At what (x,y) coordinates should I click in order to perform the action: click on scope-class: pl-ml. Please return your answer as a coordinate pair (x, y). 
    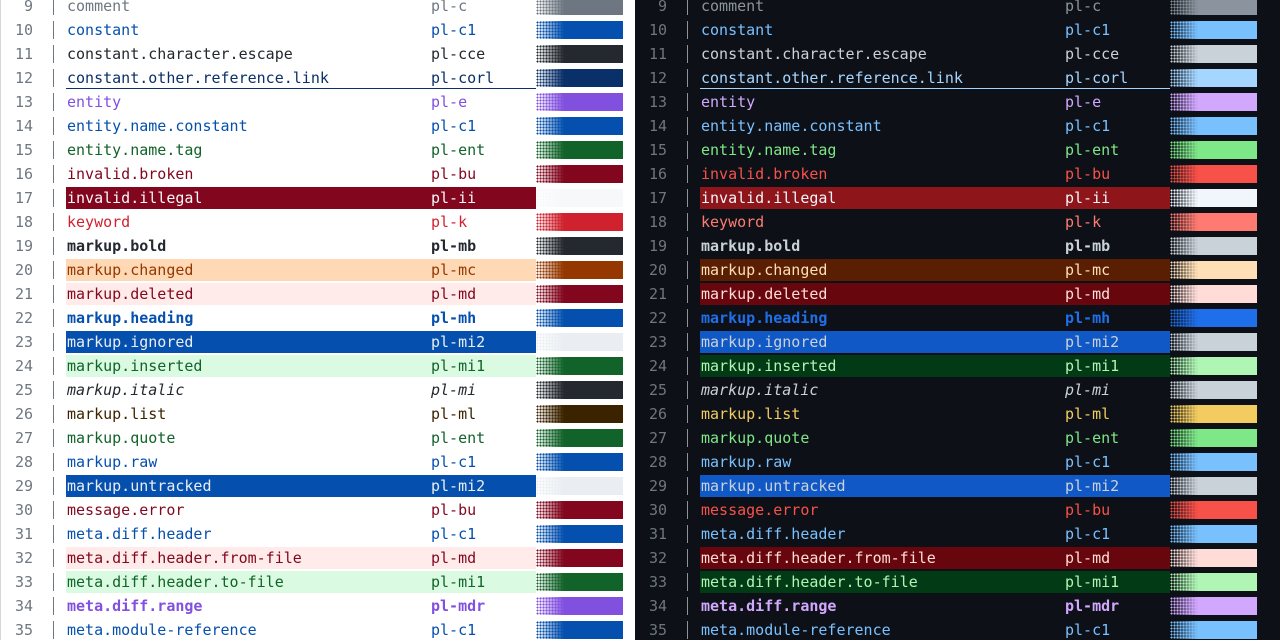
    Looking at the image, I should click on (1088, 414).